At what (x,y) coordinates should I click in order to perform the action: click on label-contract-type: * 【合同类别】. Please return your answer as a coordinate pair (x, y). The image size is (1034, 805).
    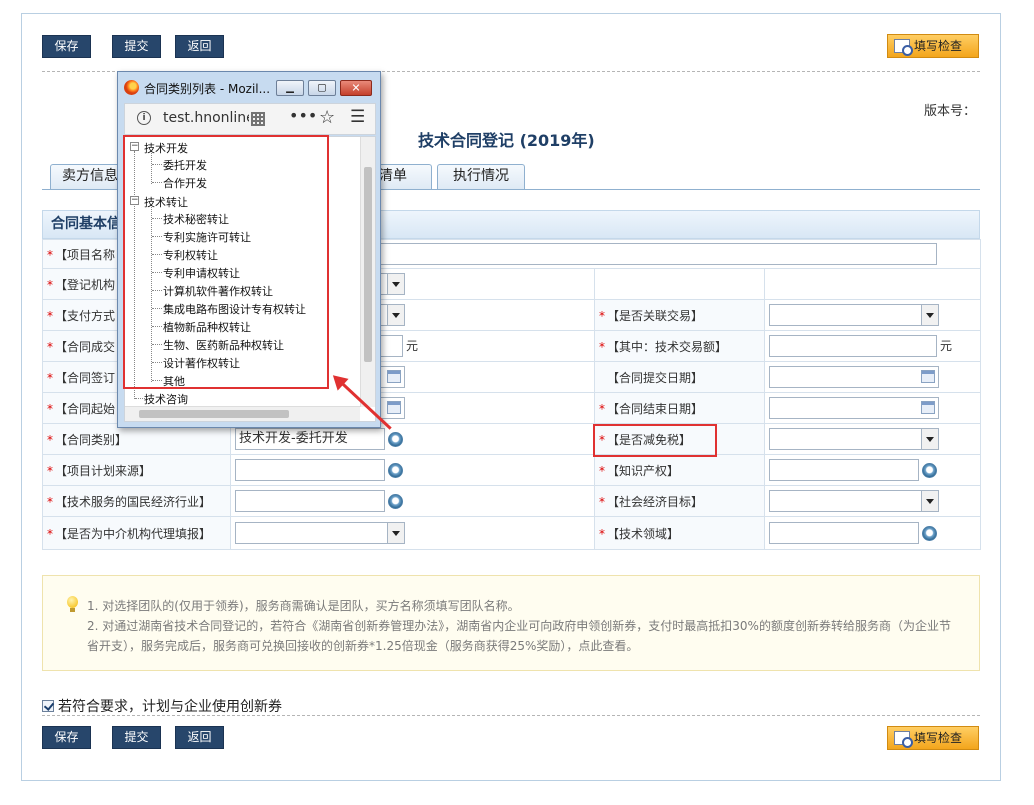
    Looking at the image, I should click on (136, 439).